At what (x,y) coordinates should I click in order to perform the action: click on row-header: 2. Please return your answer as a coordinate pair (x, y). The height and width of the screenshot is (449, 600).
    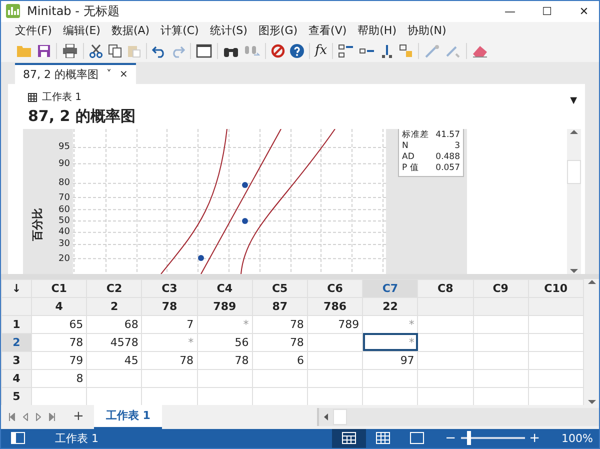
    Looking at the image, I should click on (17, 342).